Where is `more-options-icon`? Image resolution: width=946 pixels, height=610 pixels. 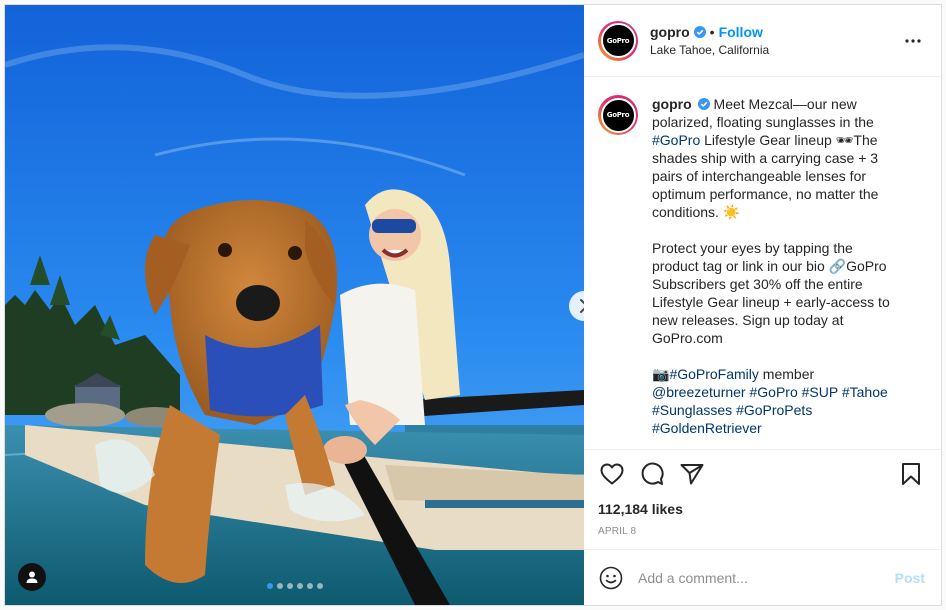 more-options-icon is located at coordinates (913, 40).